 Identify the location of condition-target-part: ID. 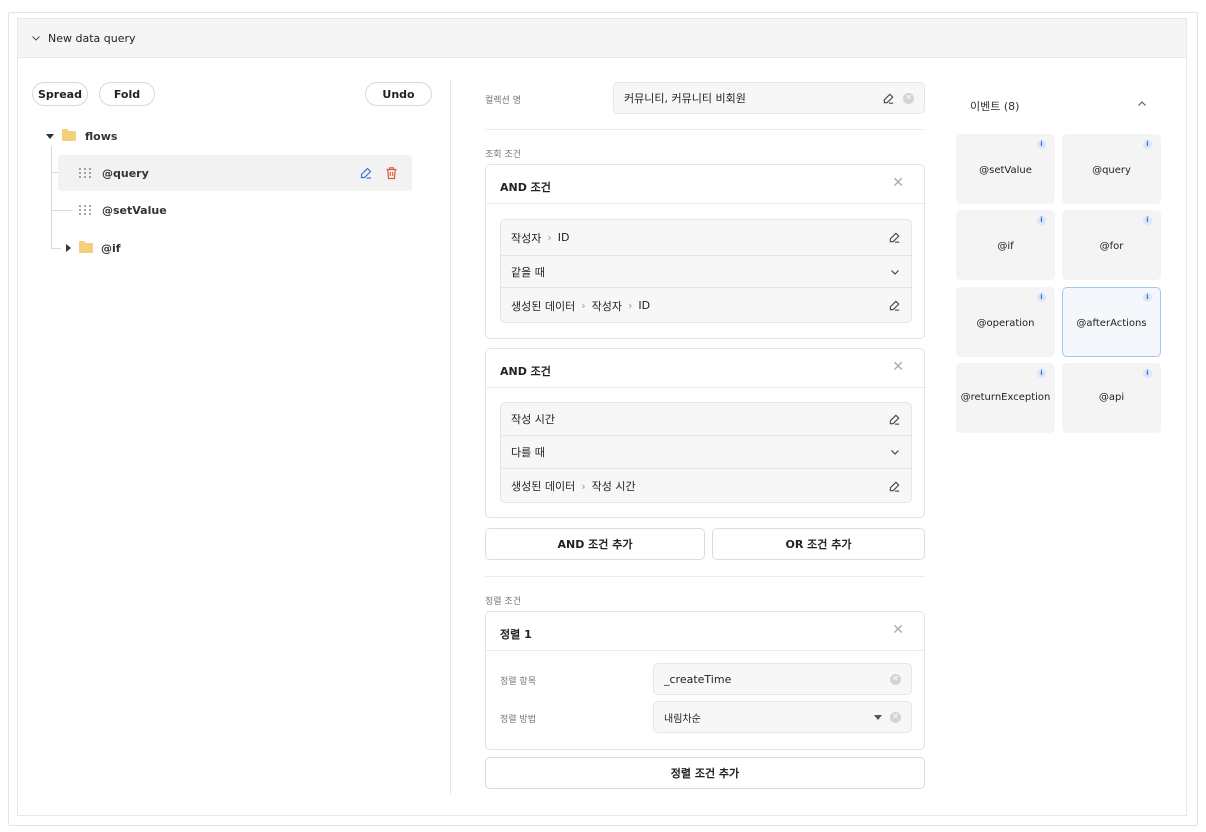
(644, 305).